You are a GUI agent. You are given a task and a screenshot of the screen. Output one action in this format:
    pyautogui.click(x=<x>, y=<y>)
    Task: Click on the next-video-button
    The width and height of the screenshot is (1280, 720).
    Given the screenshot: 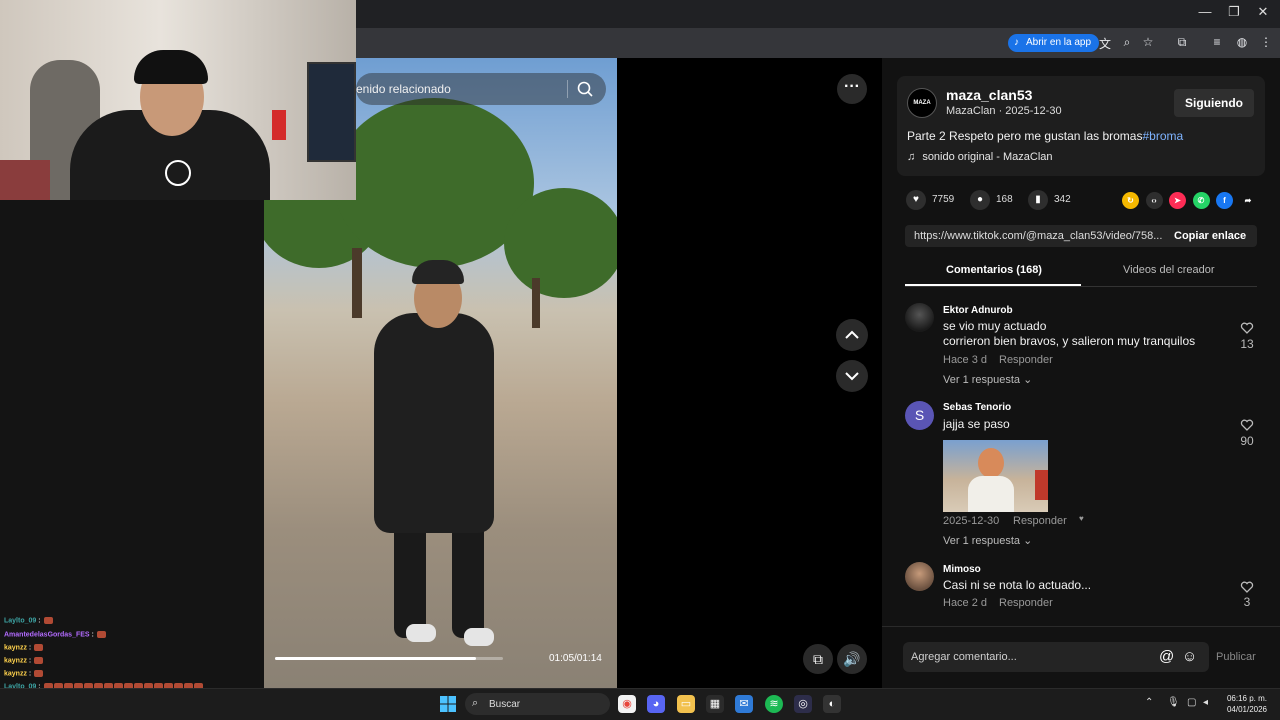 What is the action you would take?
    pyautogui.click(x=852, y=376)
    